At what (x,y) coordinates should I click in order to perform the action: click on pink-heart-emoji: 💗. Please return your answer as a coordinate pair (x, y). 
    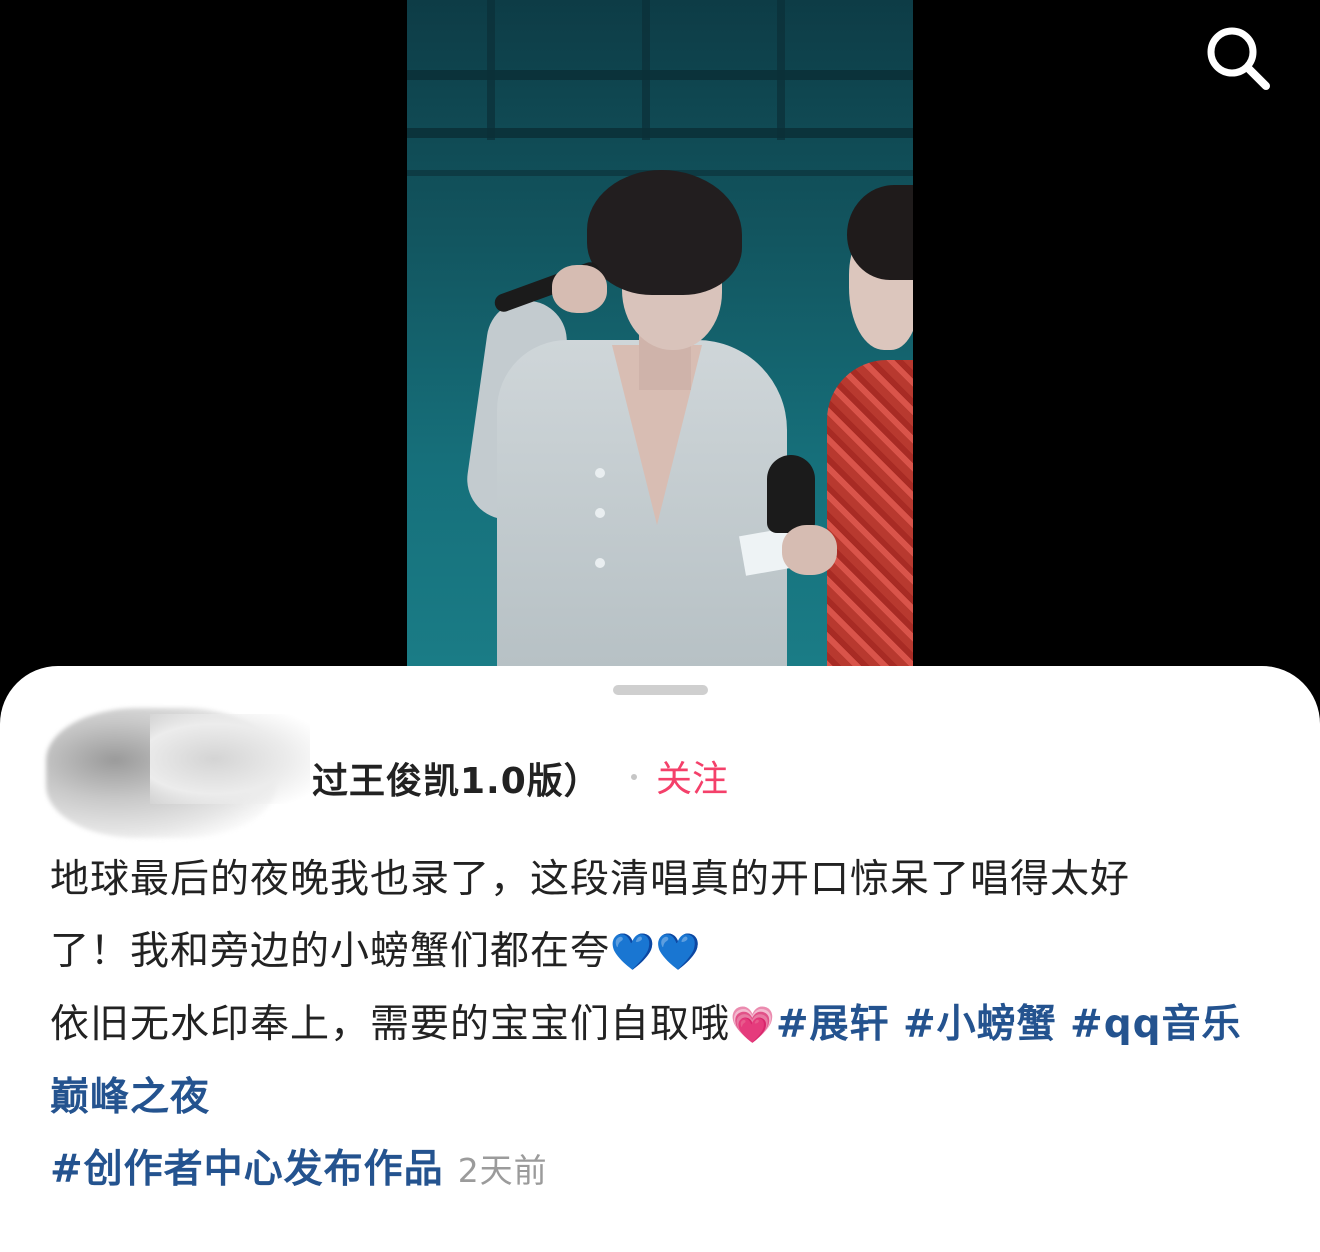
    Looking at the image, I should click on (753, 1025).